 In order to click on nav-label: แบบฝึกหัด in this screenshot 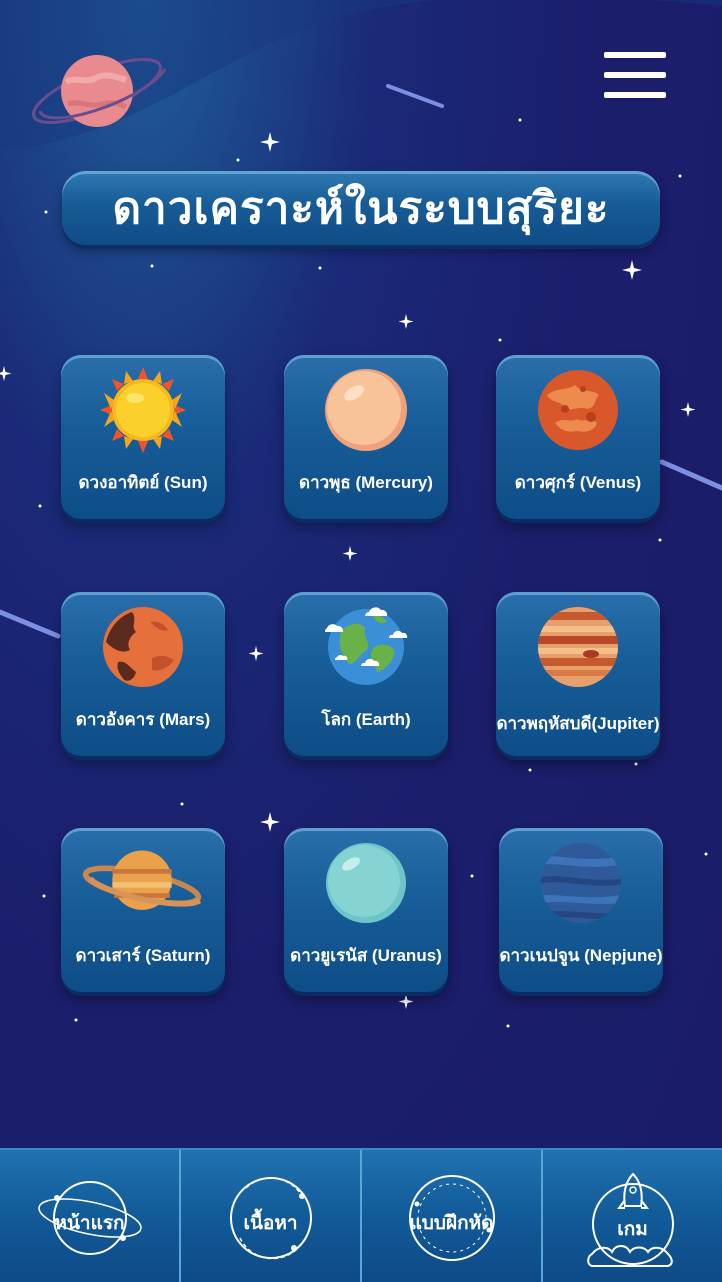, I will do `click(451, 1223)`.